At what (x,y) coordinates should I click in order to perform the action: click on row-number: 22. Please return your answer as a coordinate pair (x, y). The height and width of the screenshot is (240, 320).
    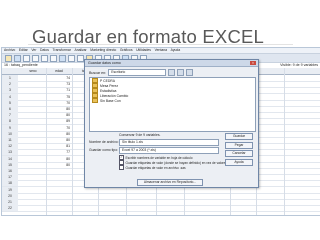
    Looking at the image, I should click on (10, 208).